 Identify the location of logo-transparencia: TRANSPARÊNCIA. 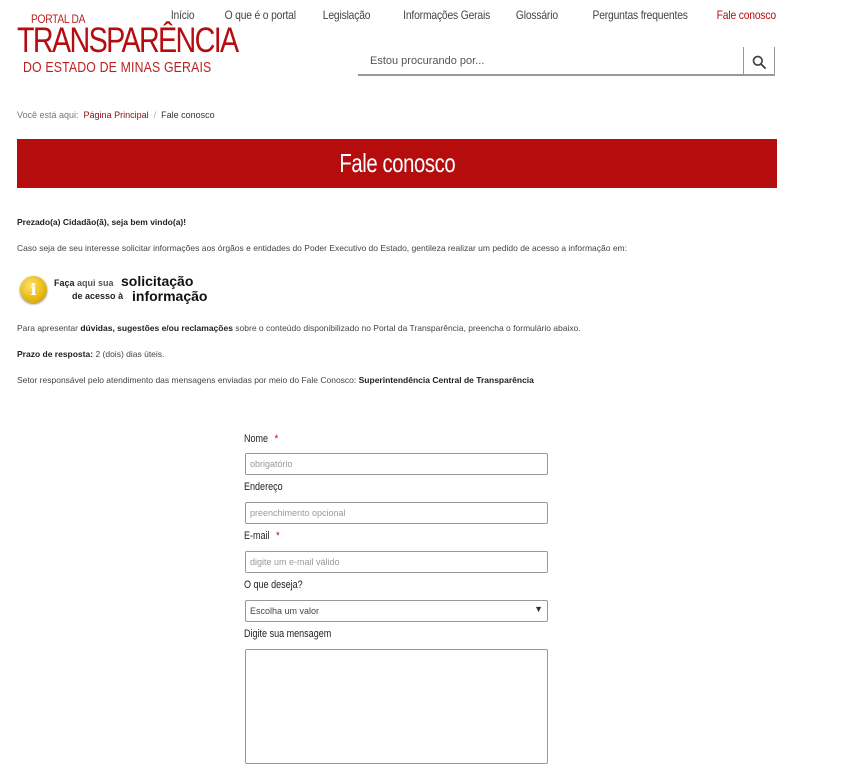
(128, 40).